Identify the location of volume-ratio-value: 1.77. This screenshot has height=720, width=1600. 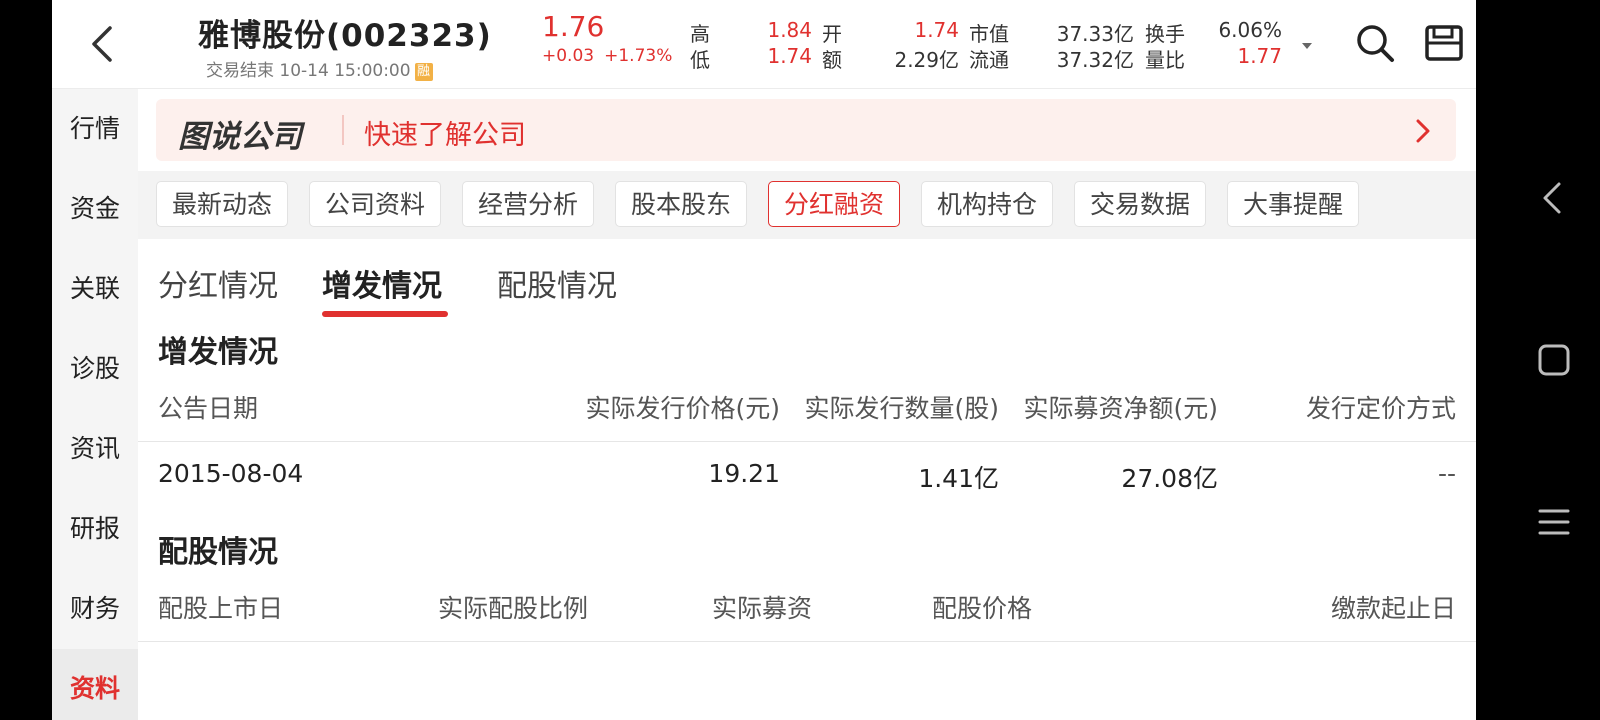
(1259, 56).